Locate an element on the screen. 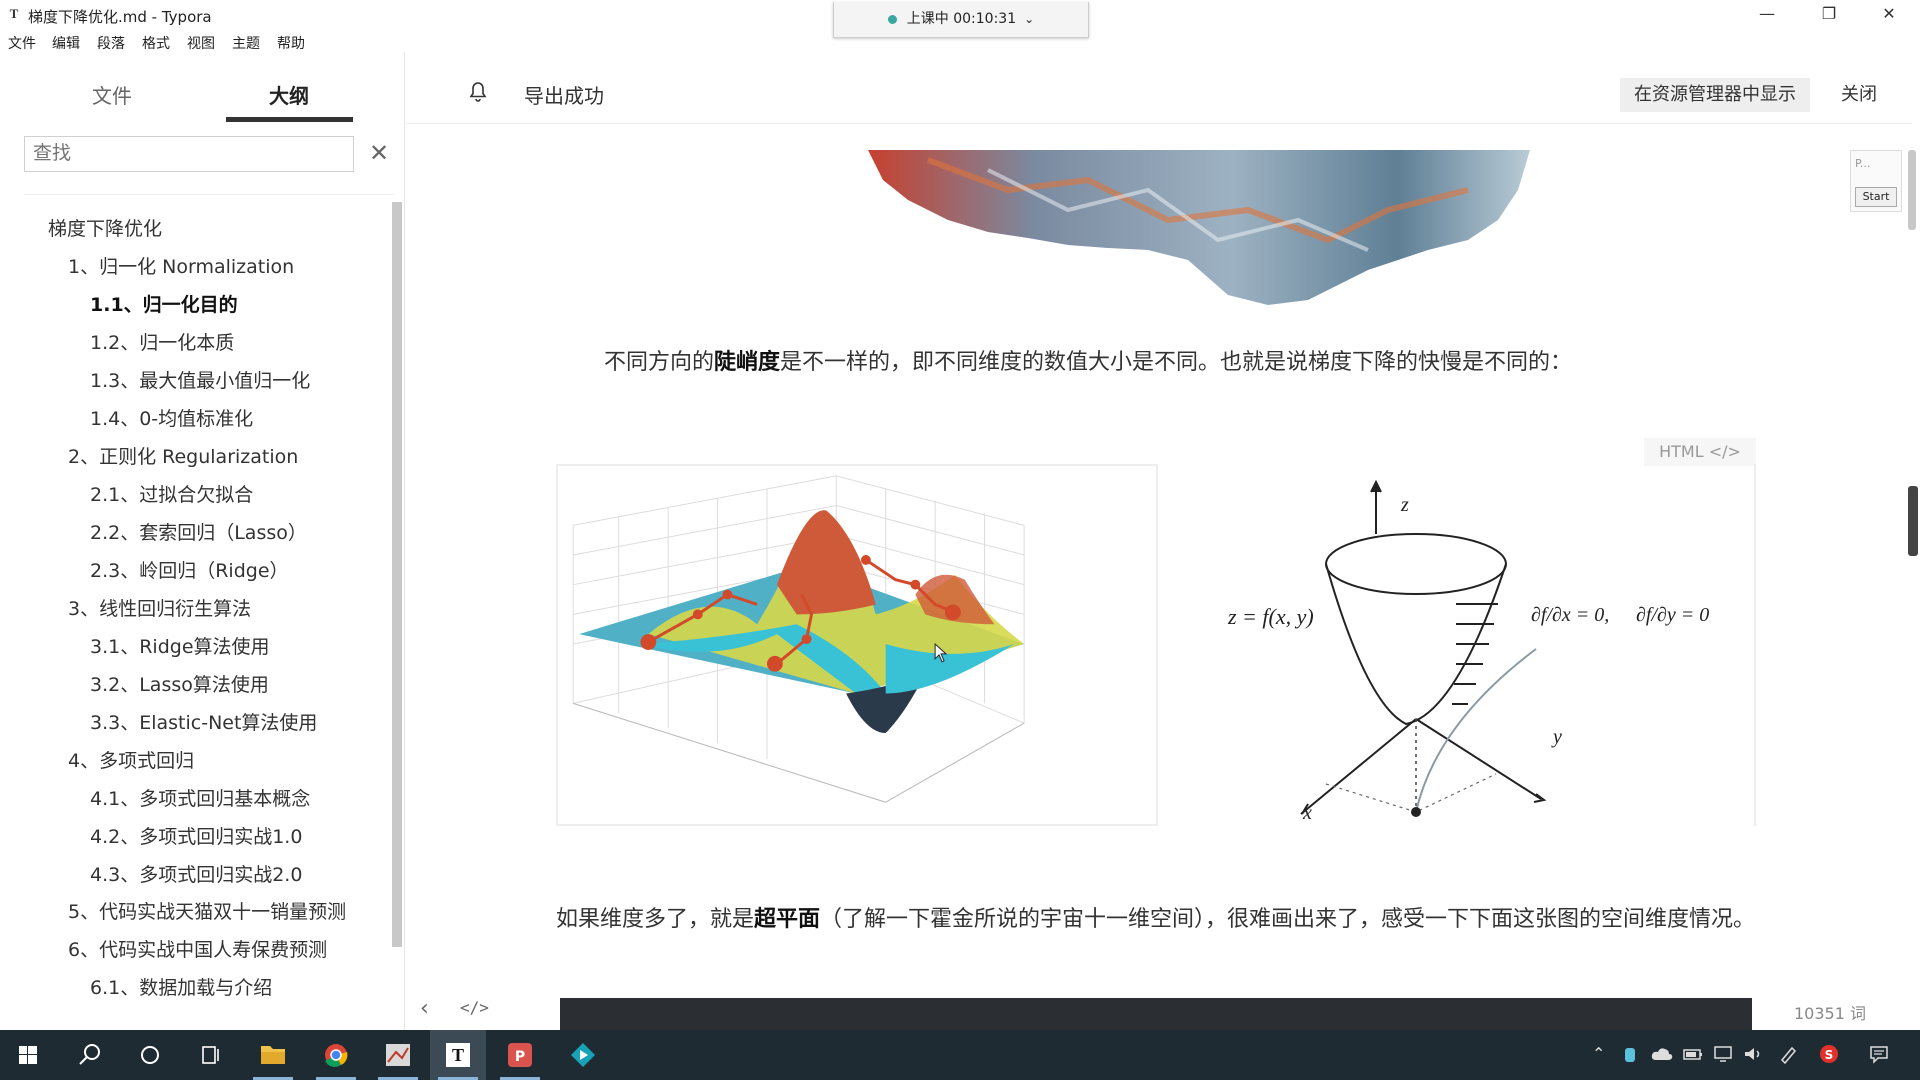  outline-item: 2.3、岭回归（Ridge） is located at coordinates (195, 571).